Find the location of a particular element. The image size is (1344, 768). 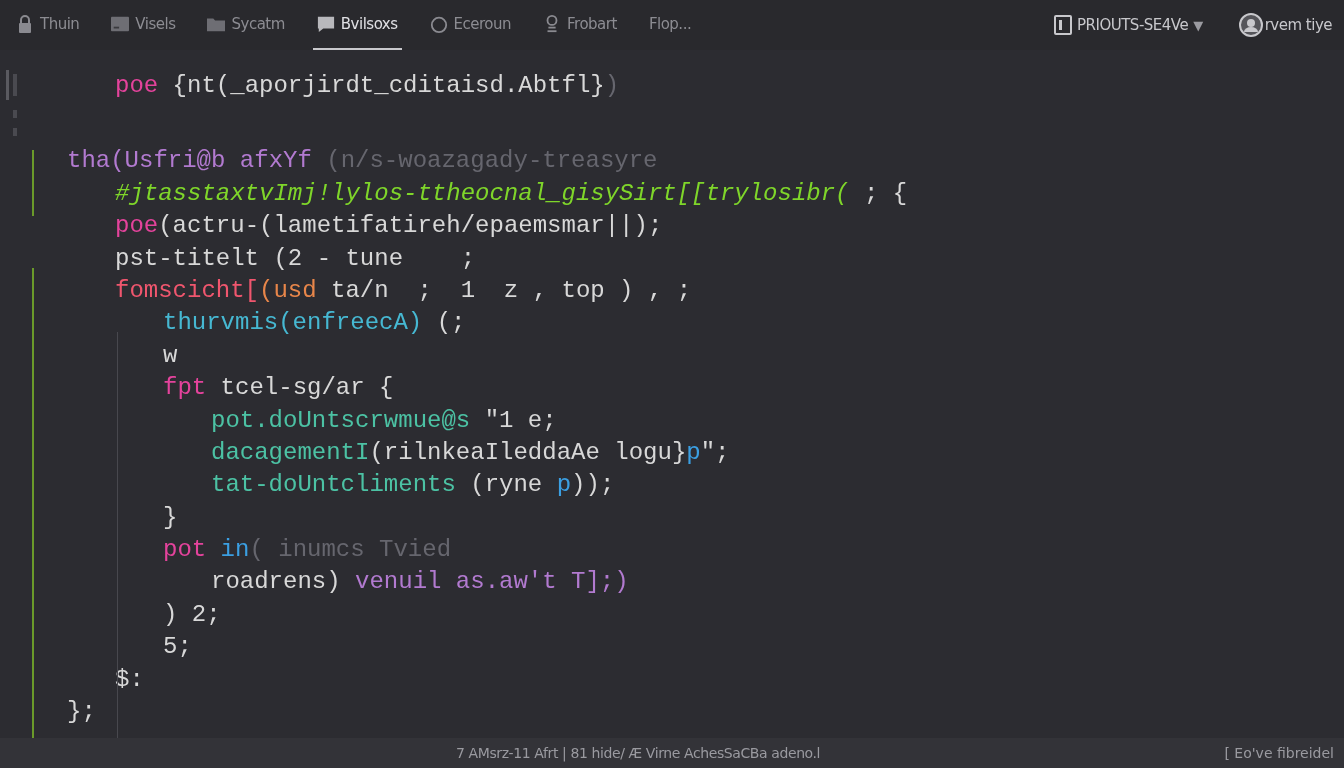

code-line: thurvmis(enfreecA) (; is located at coordinates (314, 323).